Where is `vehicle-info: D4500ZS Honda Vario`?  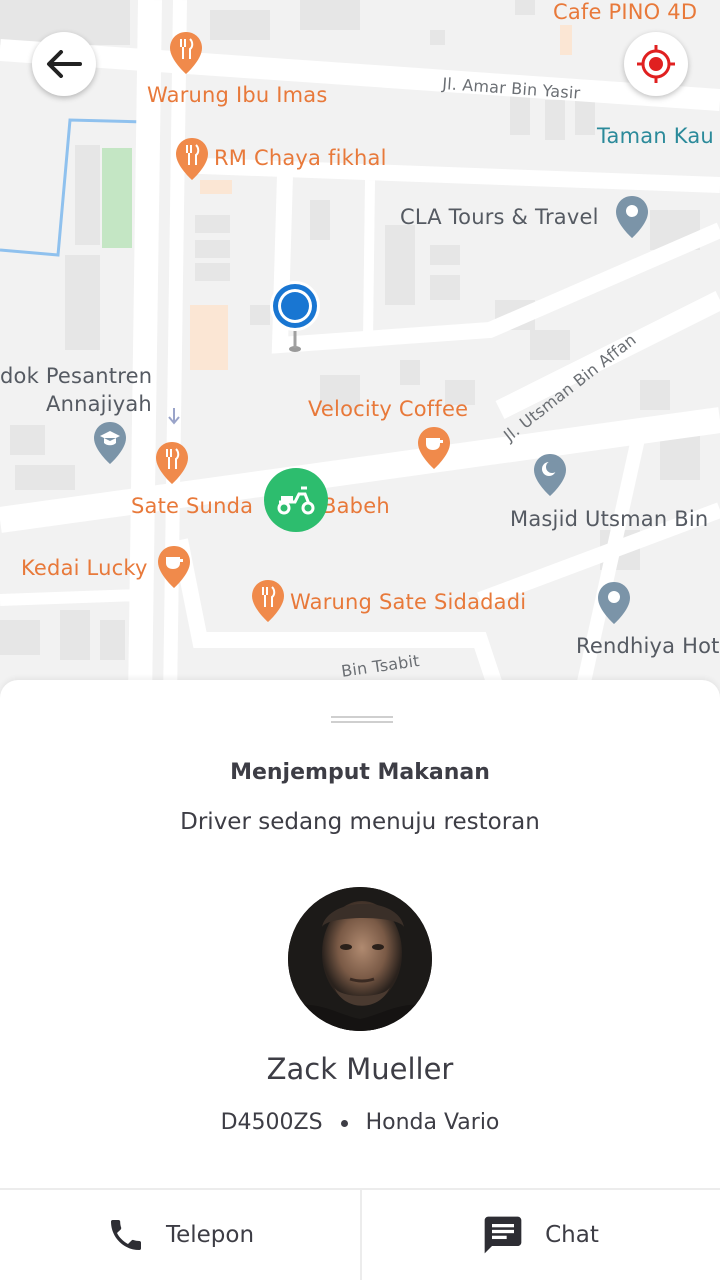 vehicle-info: D4500ZS Honda Vario is located at coordinates (360, 1122).